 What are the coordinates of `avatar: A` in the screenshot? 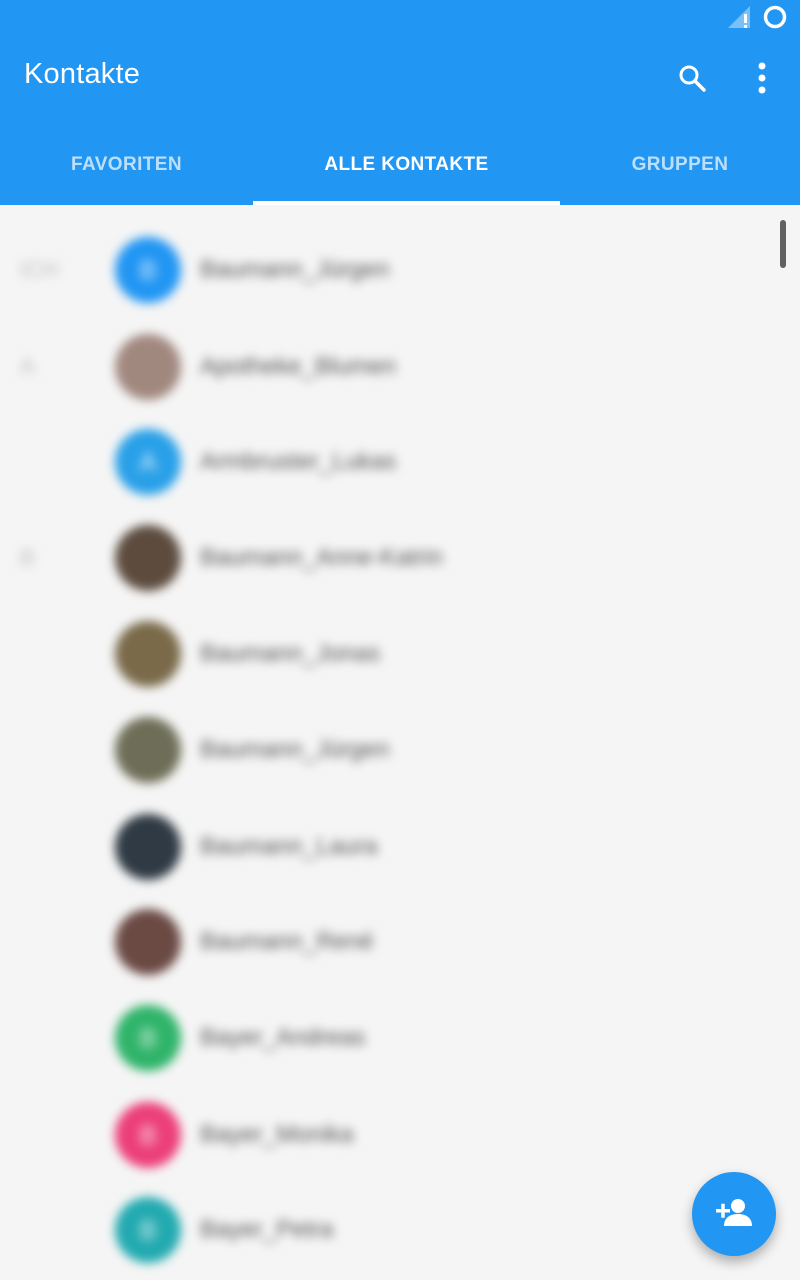 It's located at (148, 462).